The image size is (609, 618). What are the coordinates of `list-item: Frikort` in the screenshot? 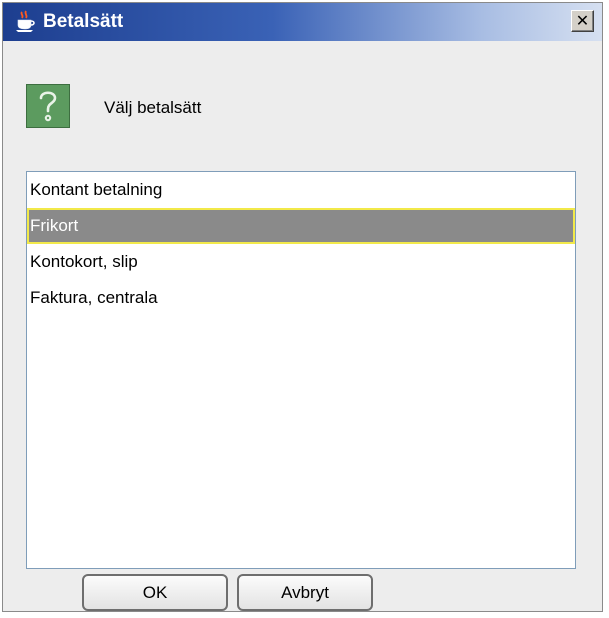 It's located at (301, 226).